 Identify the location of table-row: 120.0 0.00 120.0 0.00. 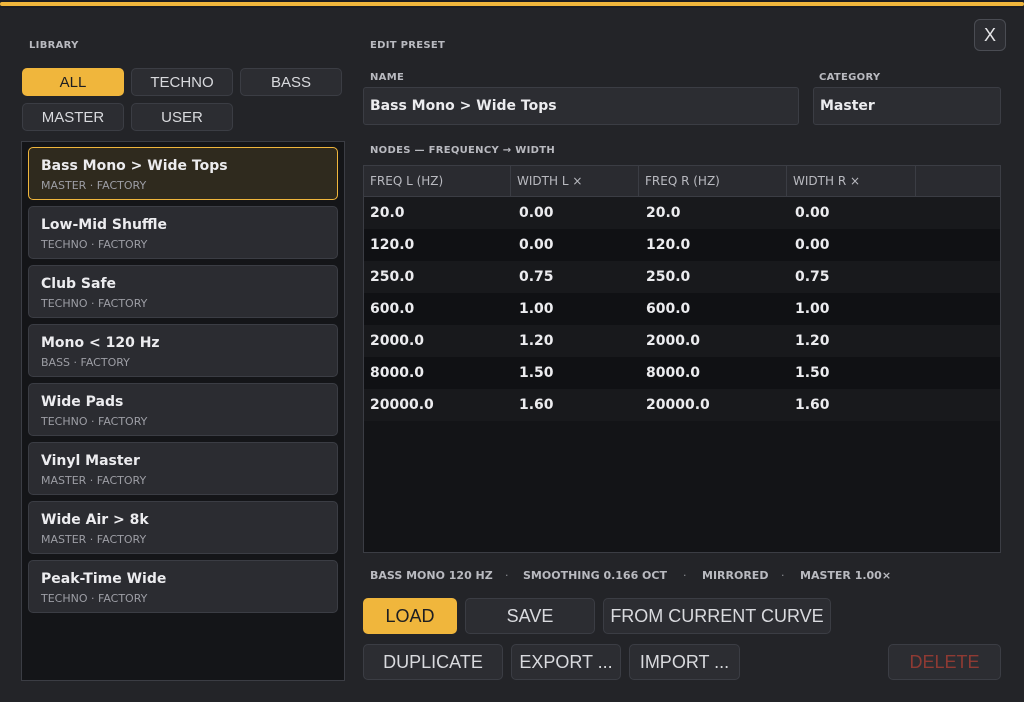
(682, 245).